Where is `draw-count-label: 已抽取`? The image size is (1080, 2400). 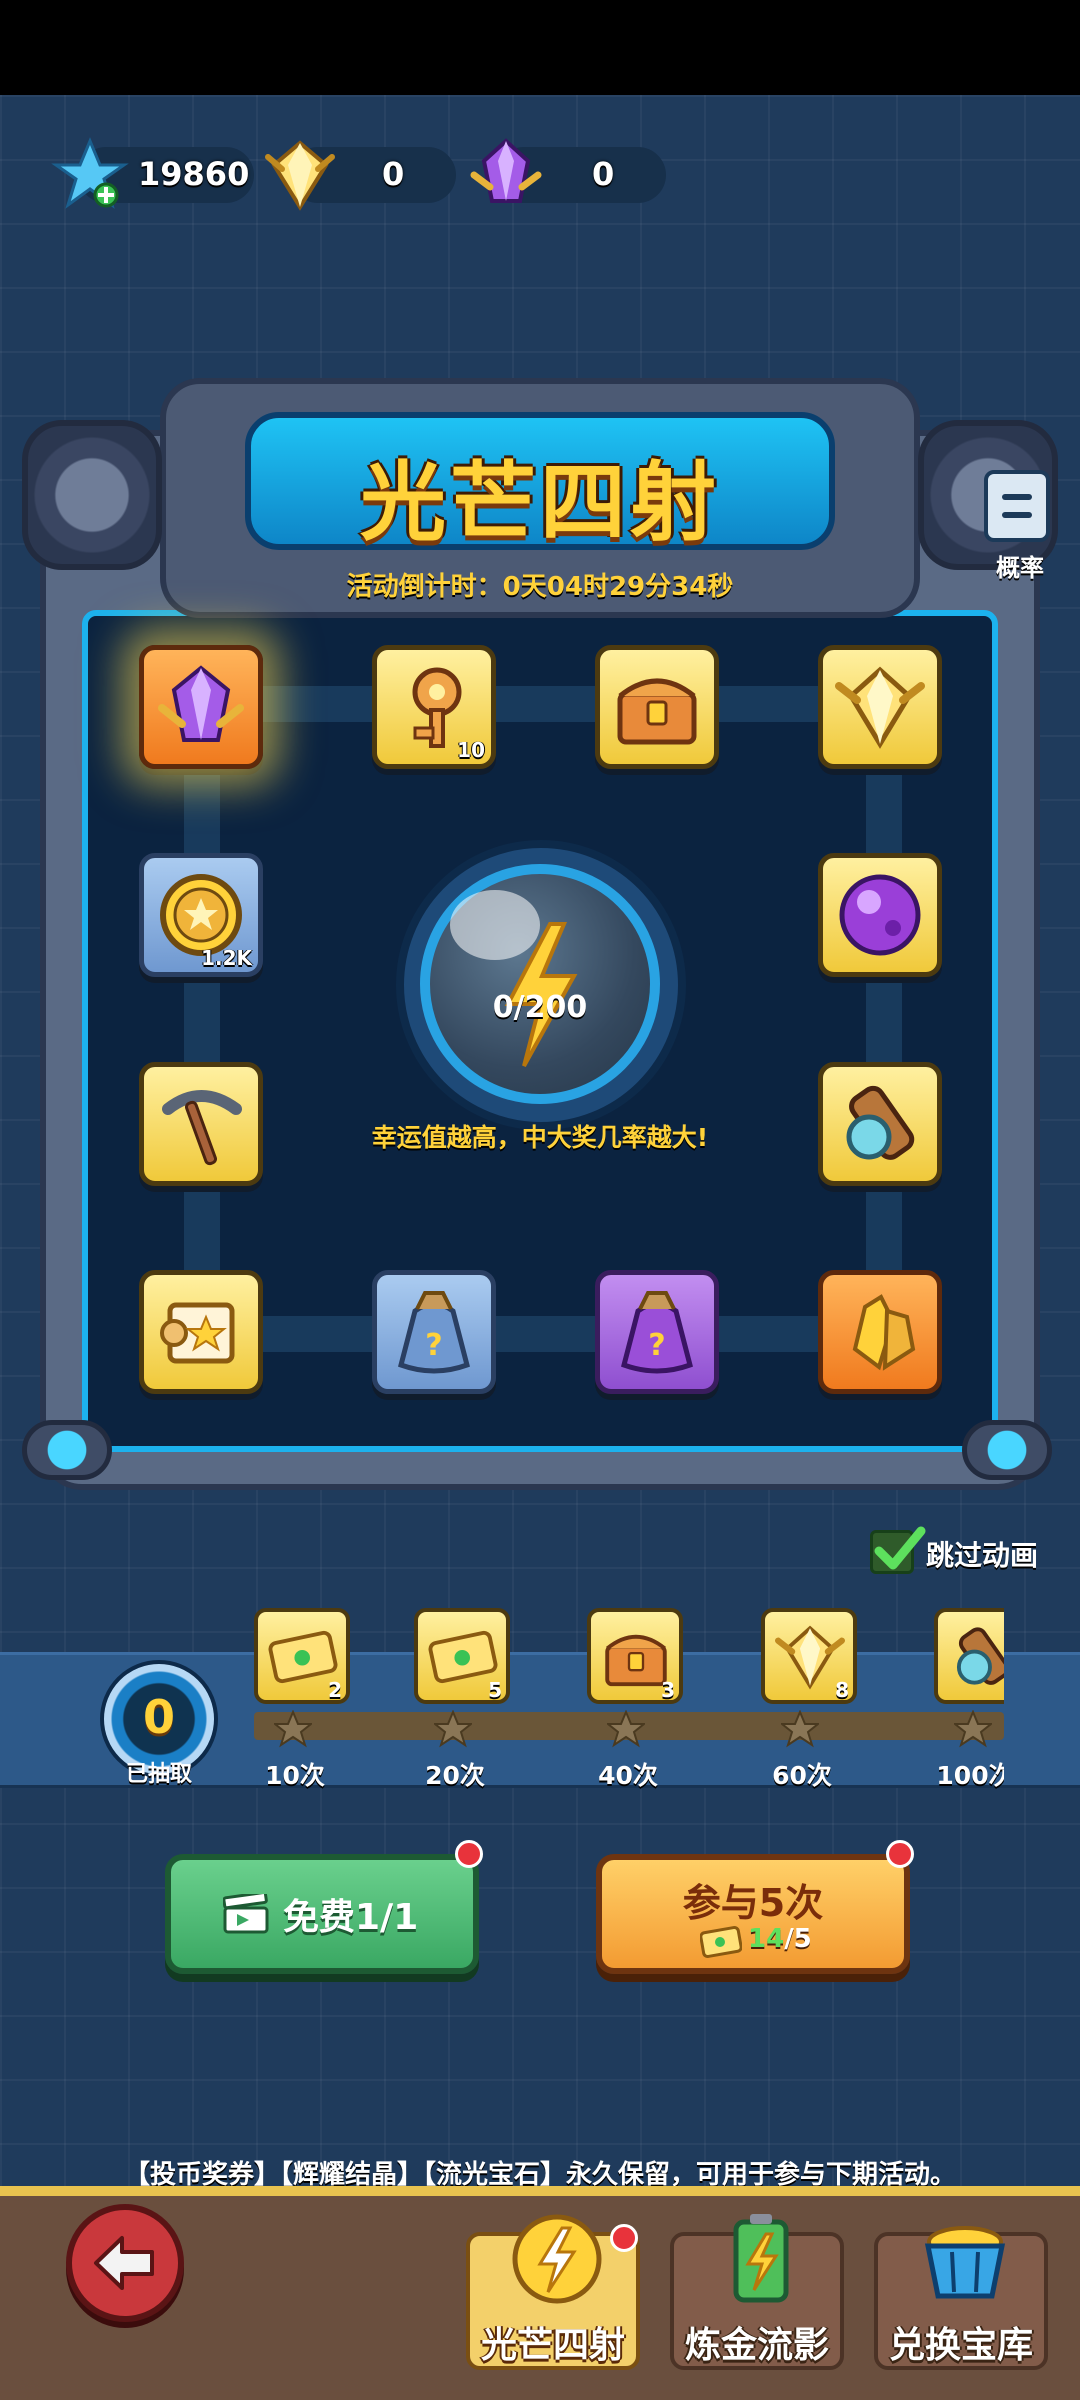
draw-count-label: 已抽取 is located at coordinates (158, 1774).